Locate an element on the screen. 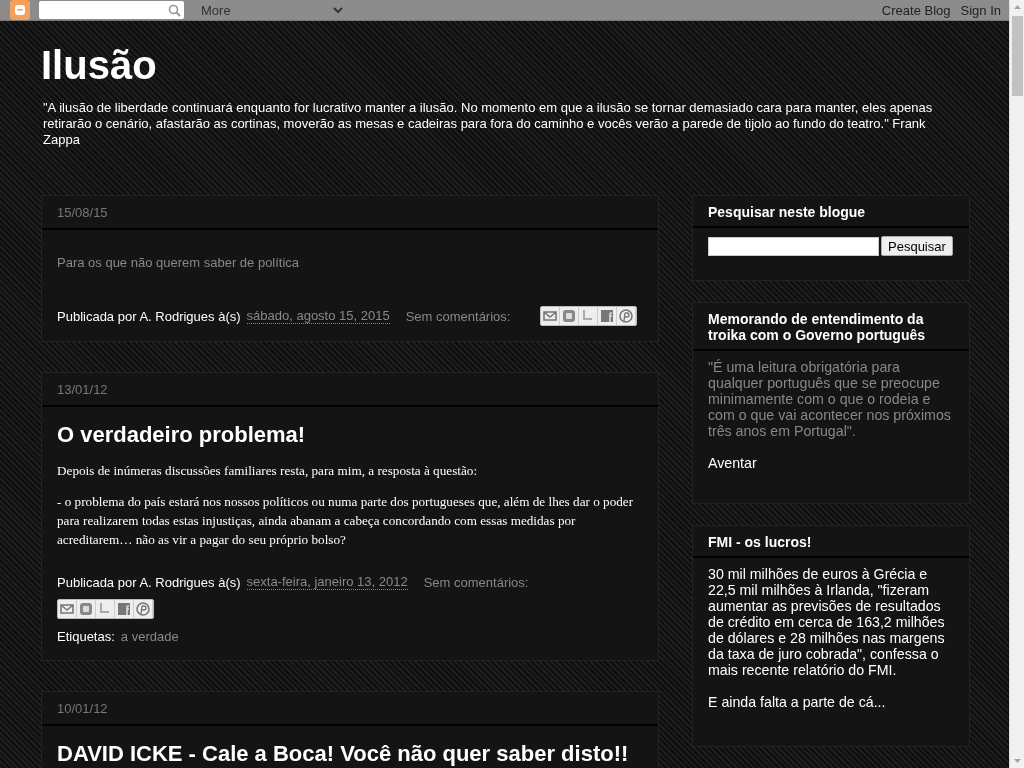 The image size is (1024, 768). widget-title: FMI - os lucros! is located at coordinates (831, 542).